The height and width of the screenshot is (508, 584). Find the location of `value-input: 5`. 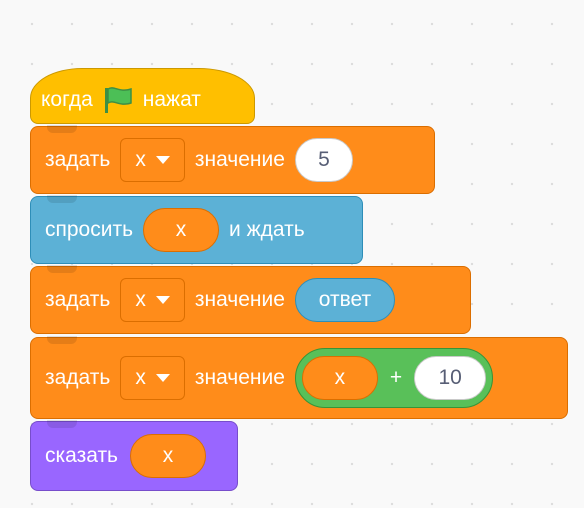

value-input: 5 is located at coordinates (323, 160).